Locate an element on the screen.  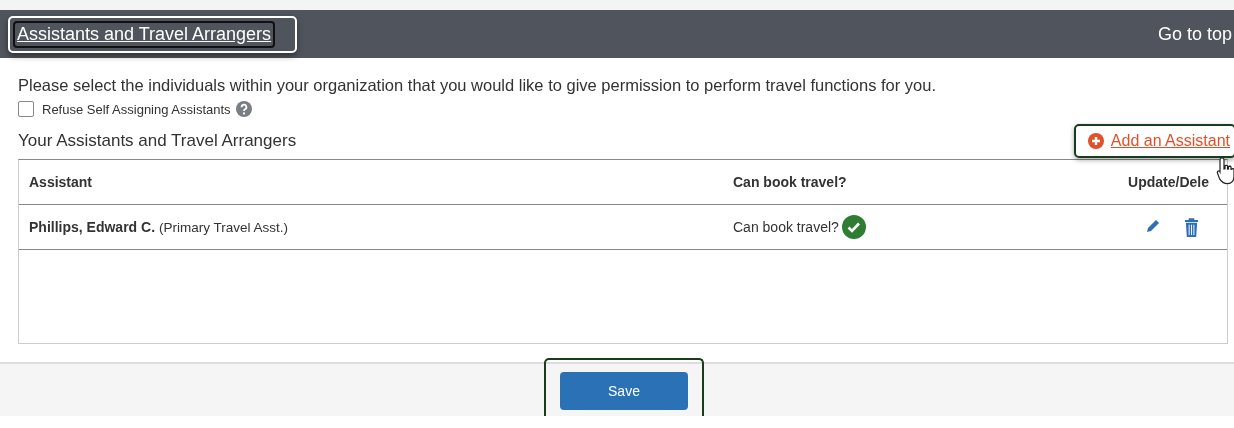
assistant-name: Phillips, Edward C. is located at coordinates (92, 227).